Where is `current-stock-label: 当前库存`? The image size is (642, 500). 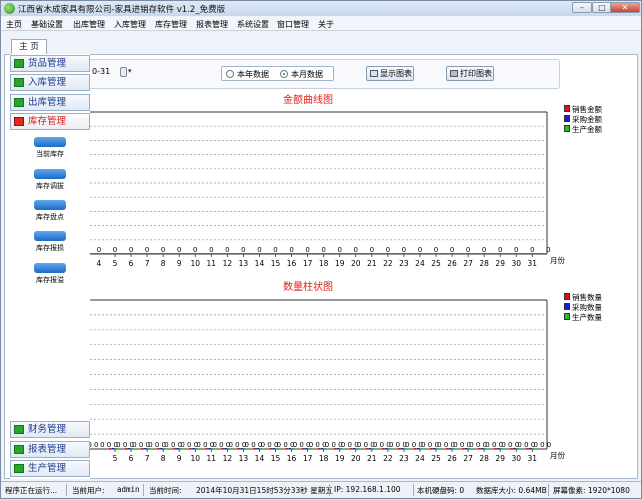 current-stock-label: 当前库存 is located at coordinates (50, 154).